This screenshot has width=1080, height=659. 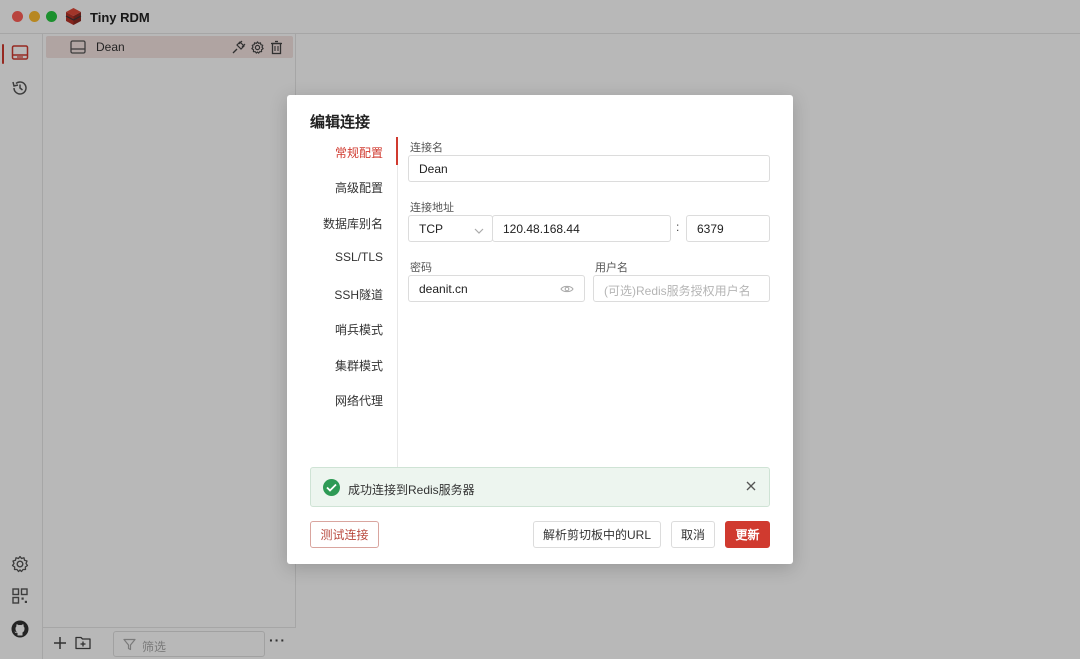 I want to click on tab-database-alias: 数据库别名, so click(x=353, y=223).